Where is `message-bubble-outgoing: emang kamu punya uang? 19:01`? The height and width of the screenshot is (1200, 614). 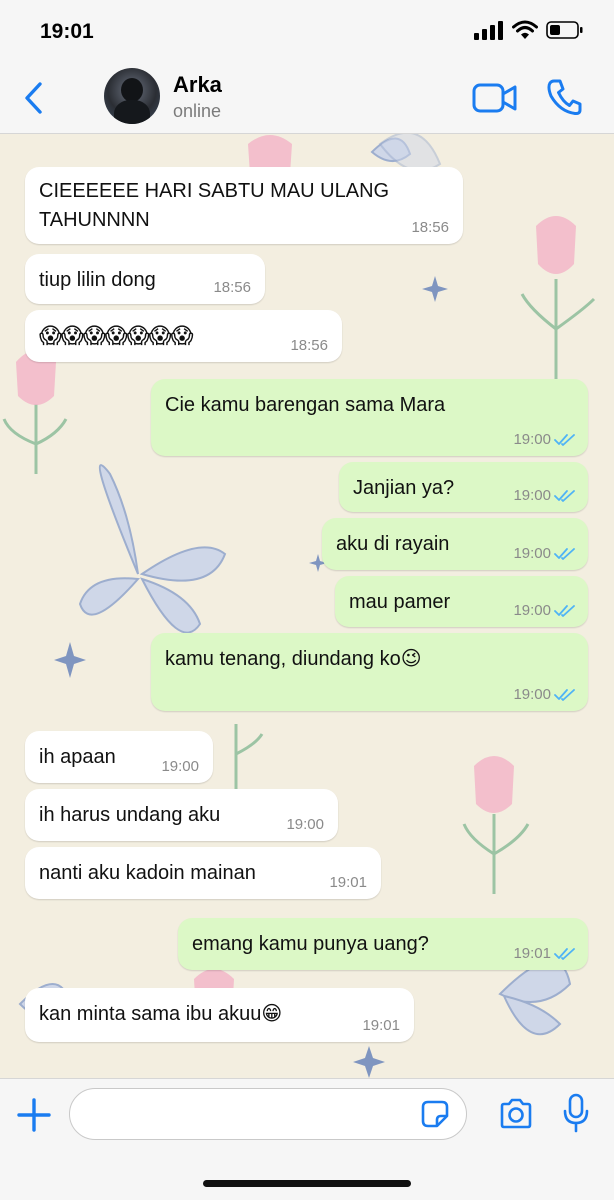
message-bubble-outgoing: emang kamu punya uang? 19:01 is located at coordinates (383, 944).